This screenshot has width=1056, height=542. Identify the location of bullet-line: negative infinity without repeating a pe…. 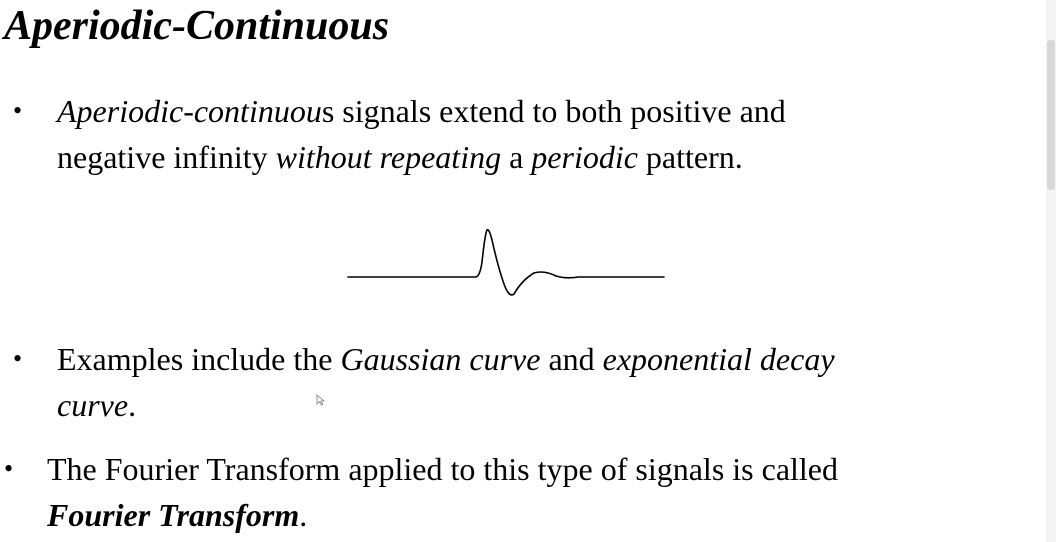
(421, 157).